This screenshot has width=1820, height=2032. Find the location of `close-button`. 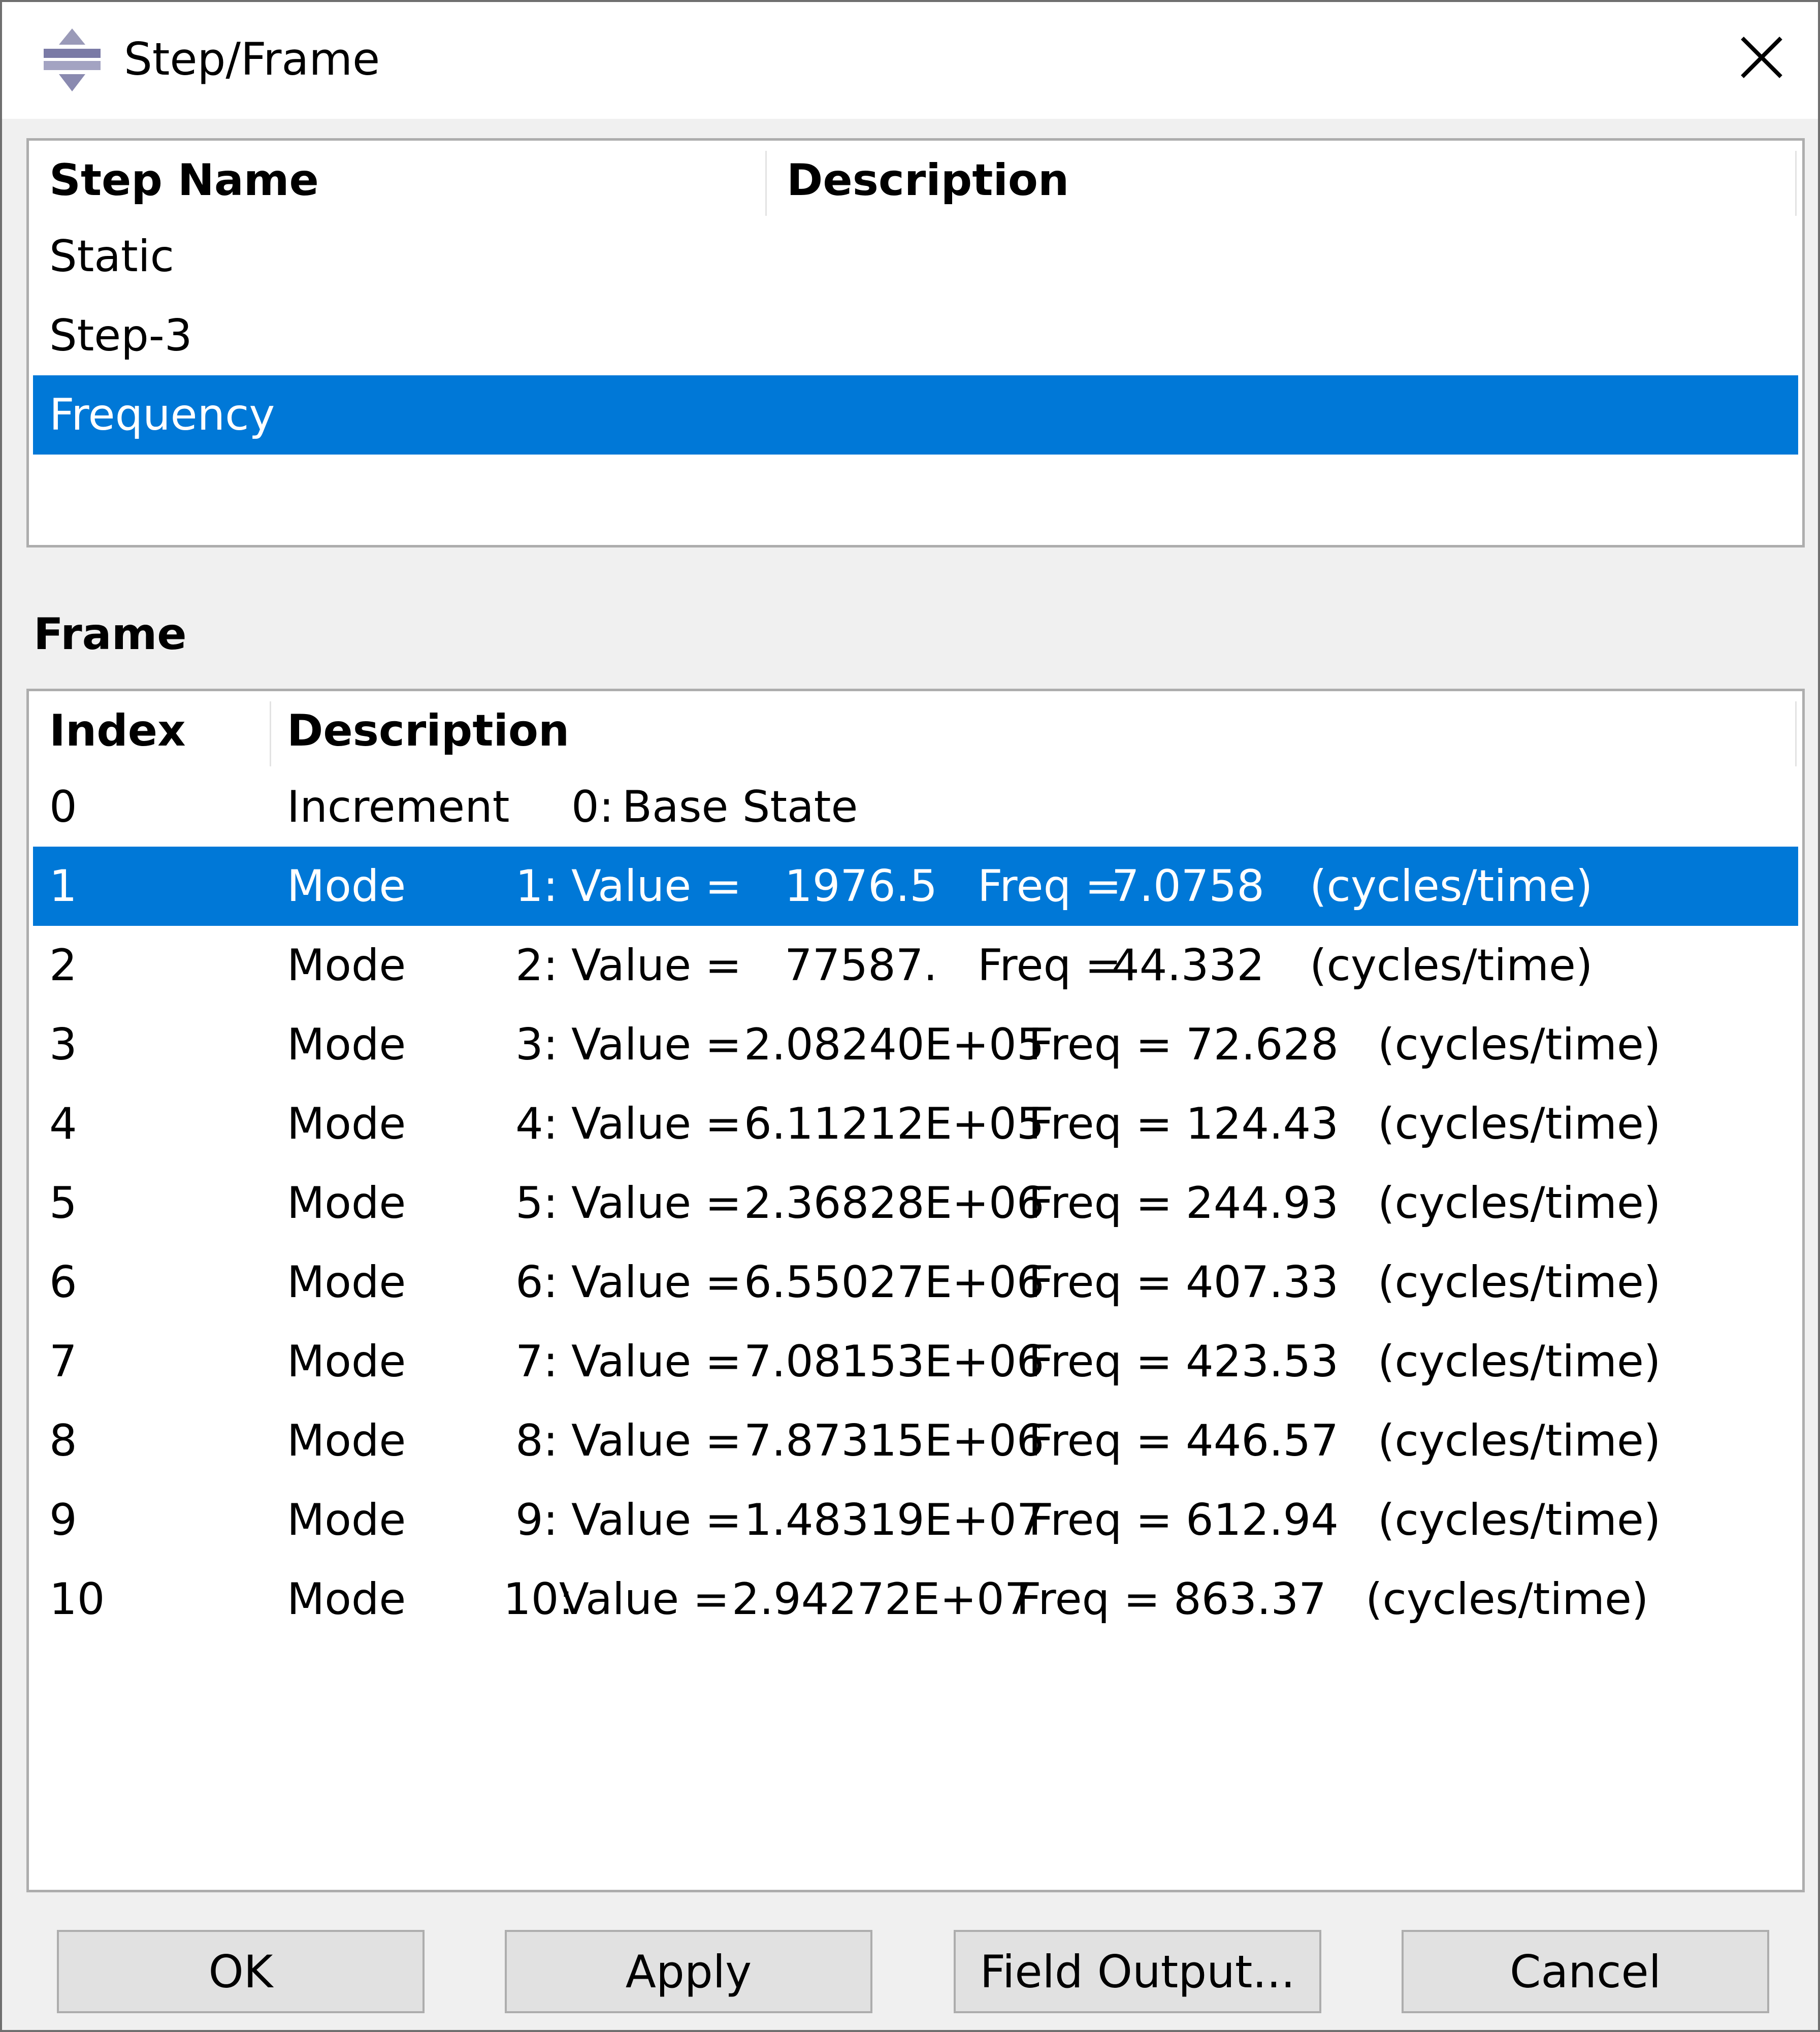

close-button is located at coordinates (1762, 57).